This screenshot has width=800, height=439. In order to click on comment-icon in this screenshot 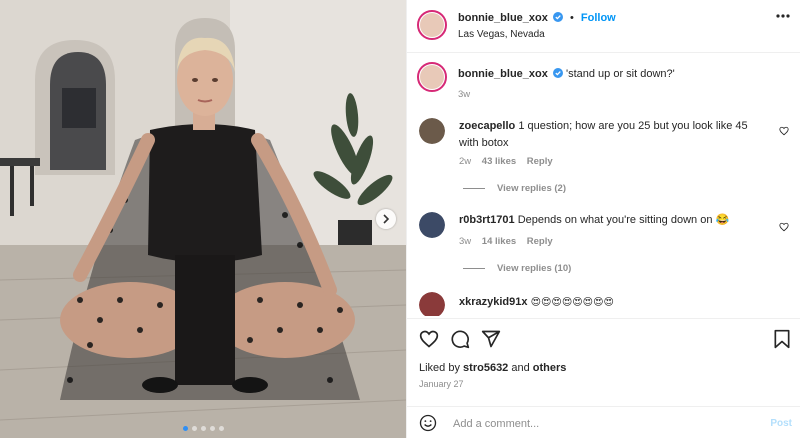, I will do `click(460, 339)`.